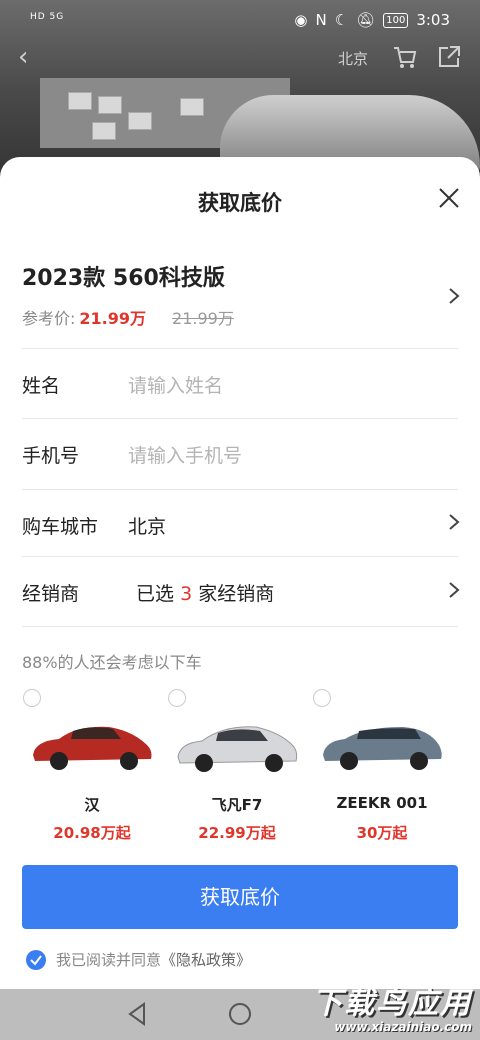 This screenshot has height=1040, width=480. Describe the element at coordinates (237, 805) in the screenshot. I see `car-name: 飞凡F7` at that location.